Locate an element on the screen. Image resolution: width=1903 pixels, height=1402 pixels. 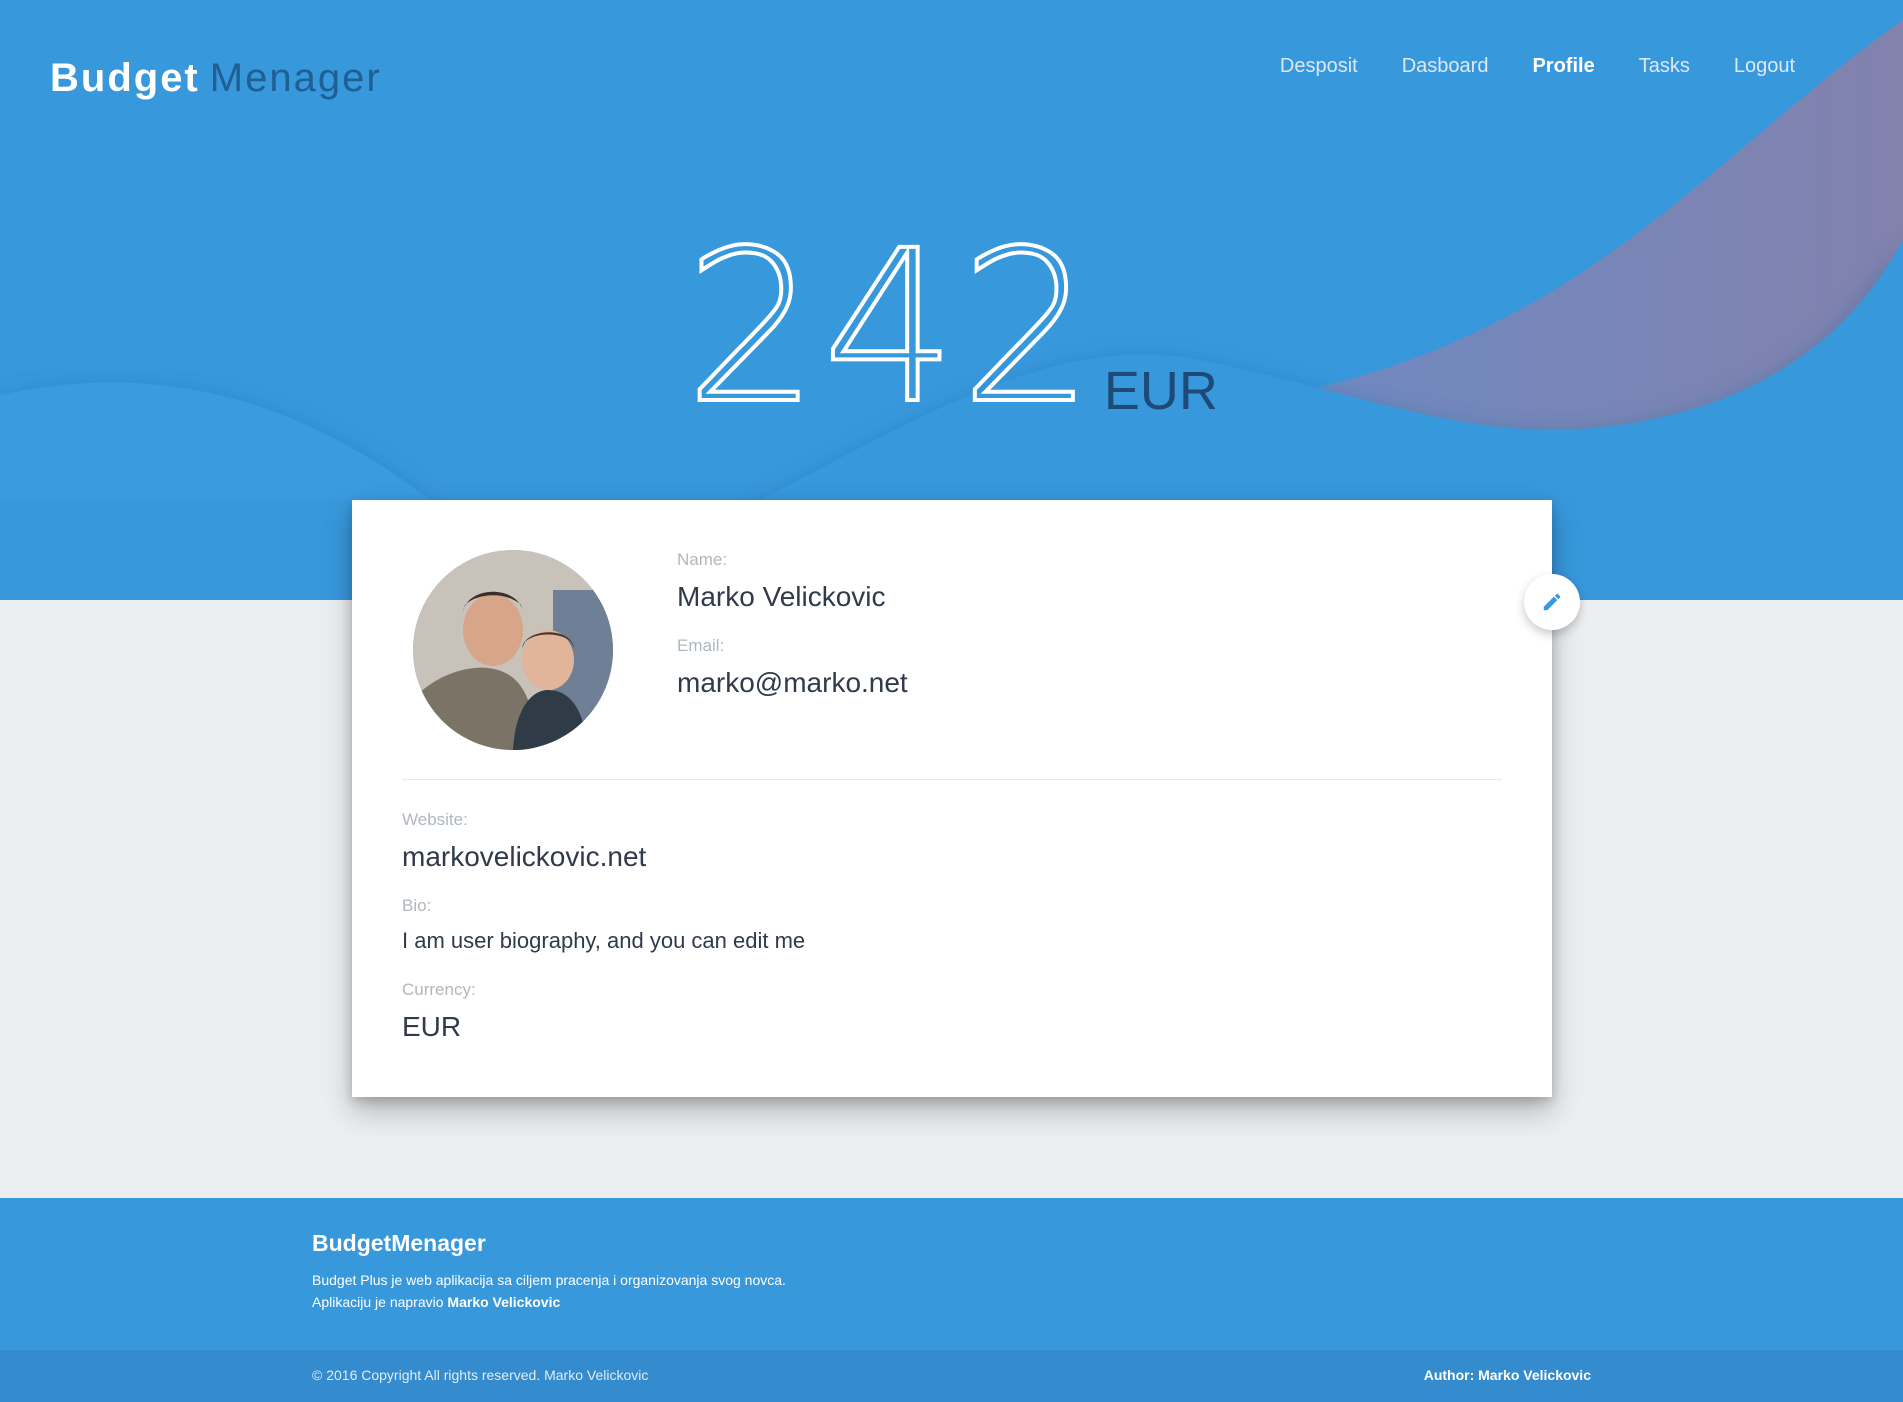
avatar is located at coordinates (513, 650).